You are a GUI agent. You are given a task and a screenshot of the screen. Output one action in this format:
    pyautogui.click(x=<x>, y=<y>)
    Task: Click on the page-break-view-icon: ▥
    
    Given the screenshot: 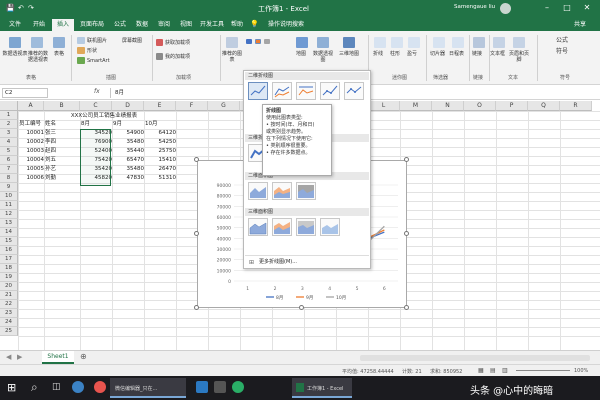 What is the action you would take?
    pyautogui.click(x=505, y=370)
    